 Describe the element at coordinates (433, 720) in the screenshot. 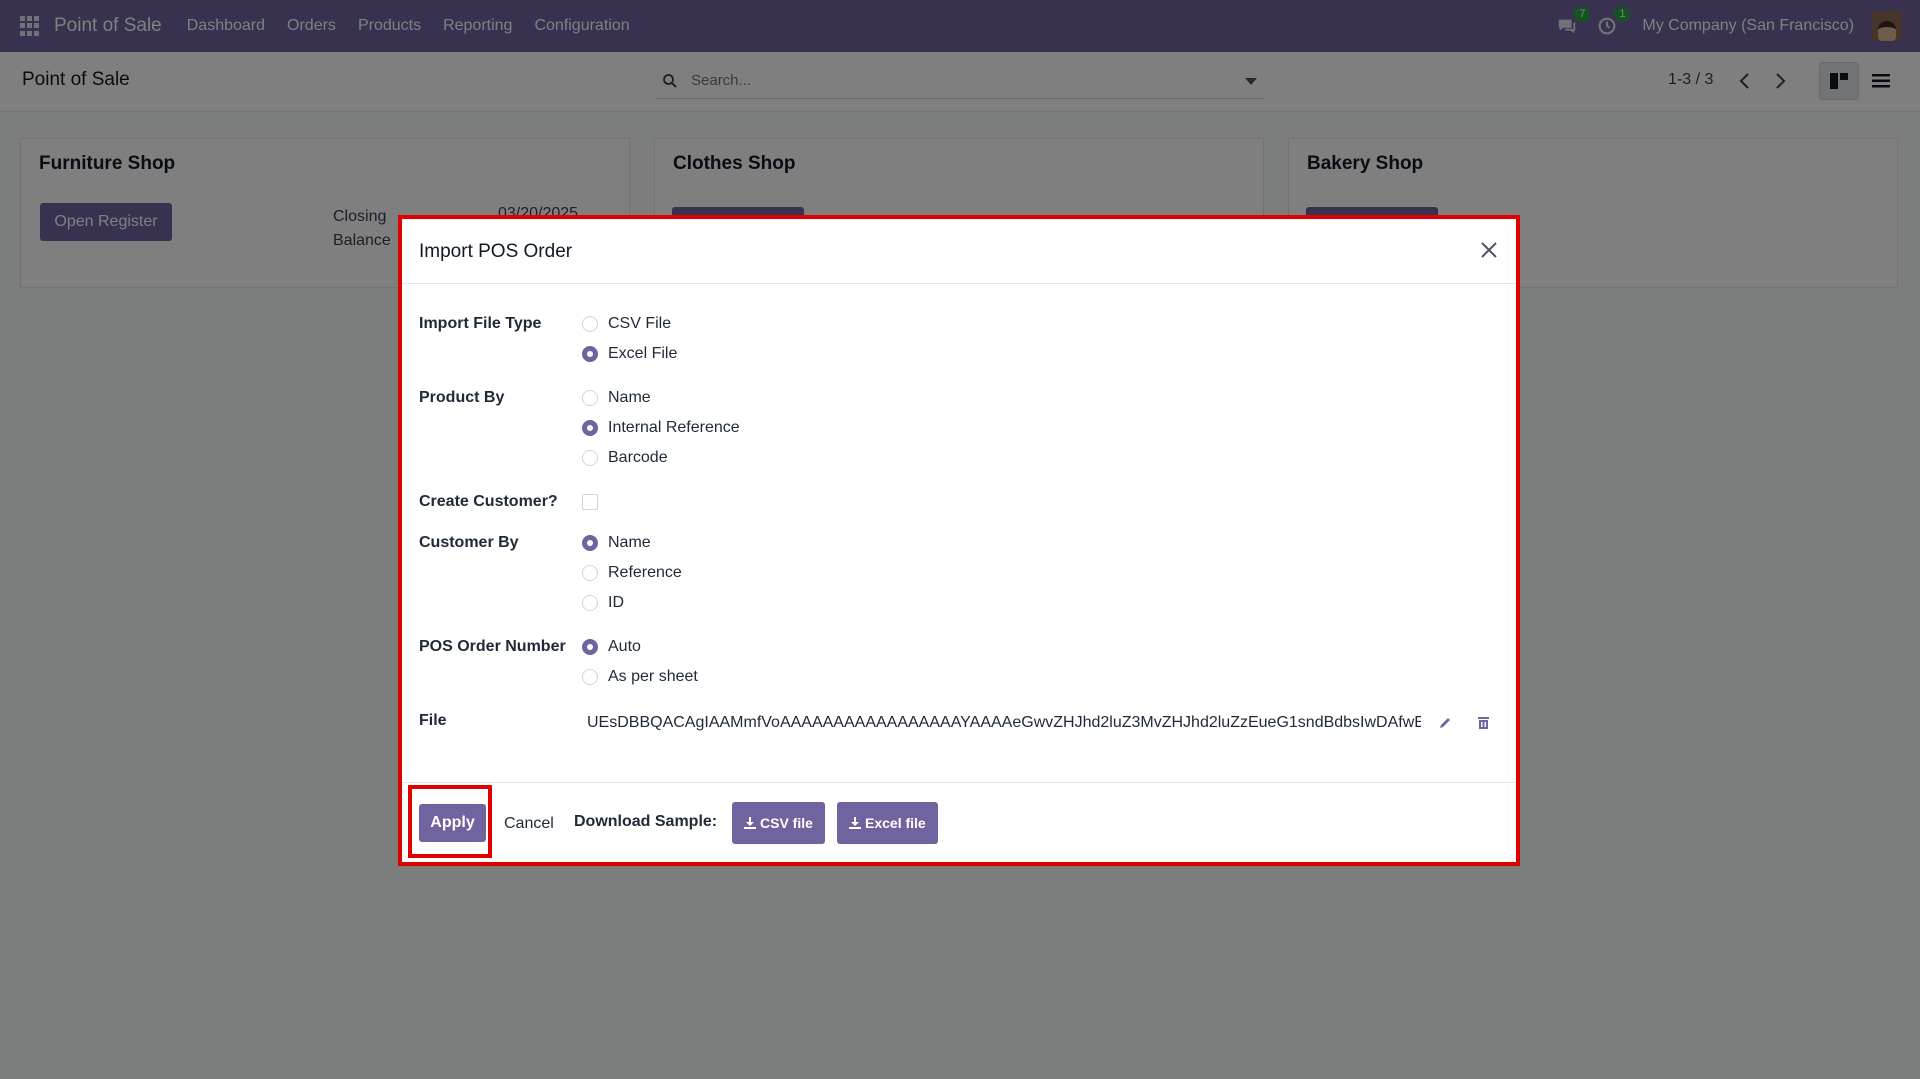

I see `file-label: File` at that location.